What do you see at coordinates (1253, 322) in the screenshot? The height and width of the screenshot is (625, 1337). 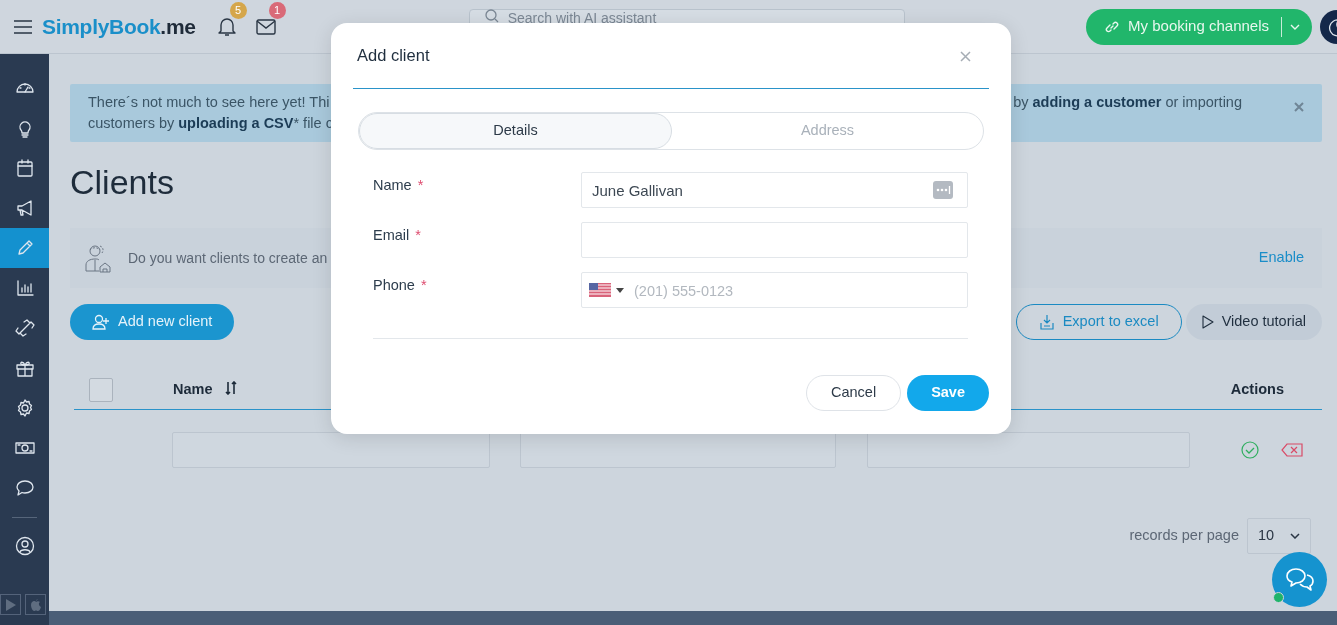 I see `video-tutorial-button: Video tutorial` at bounding box center [1253, 322].